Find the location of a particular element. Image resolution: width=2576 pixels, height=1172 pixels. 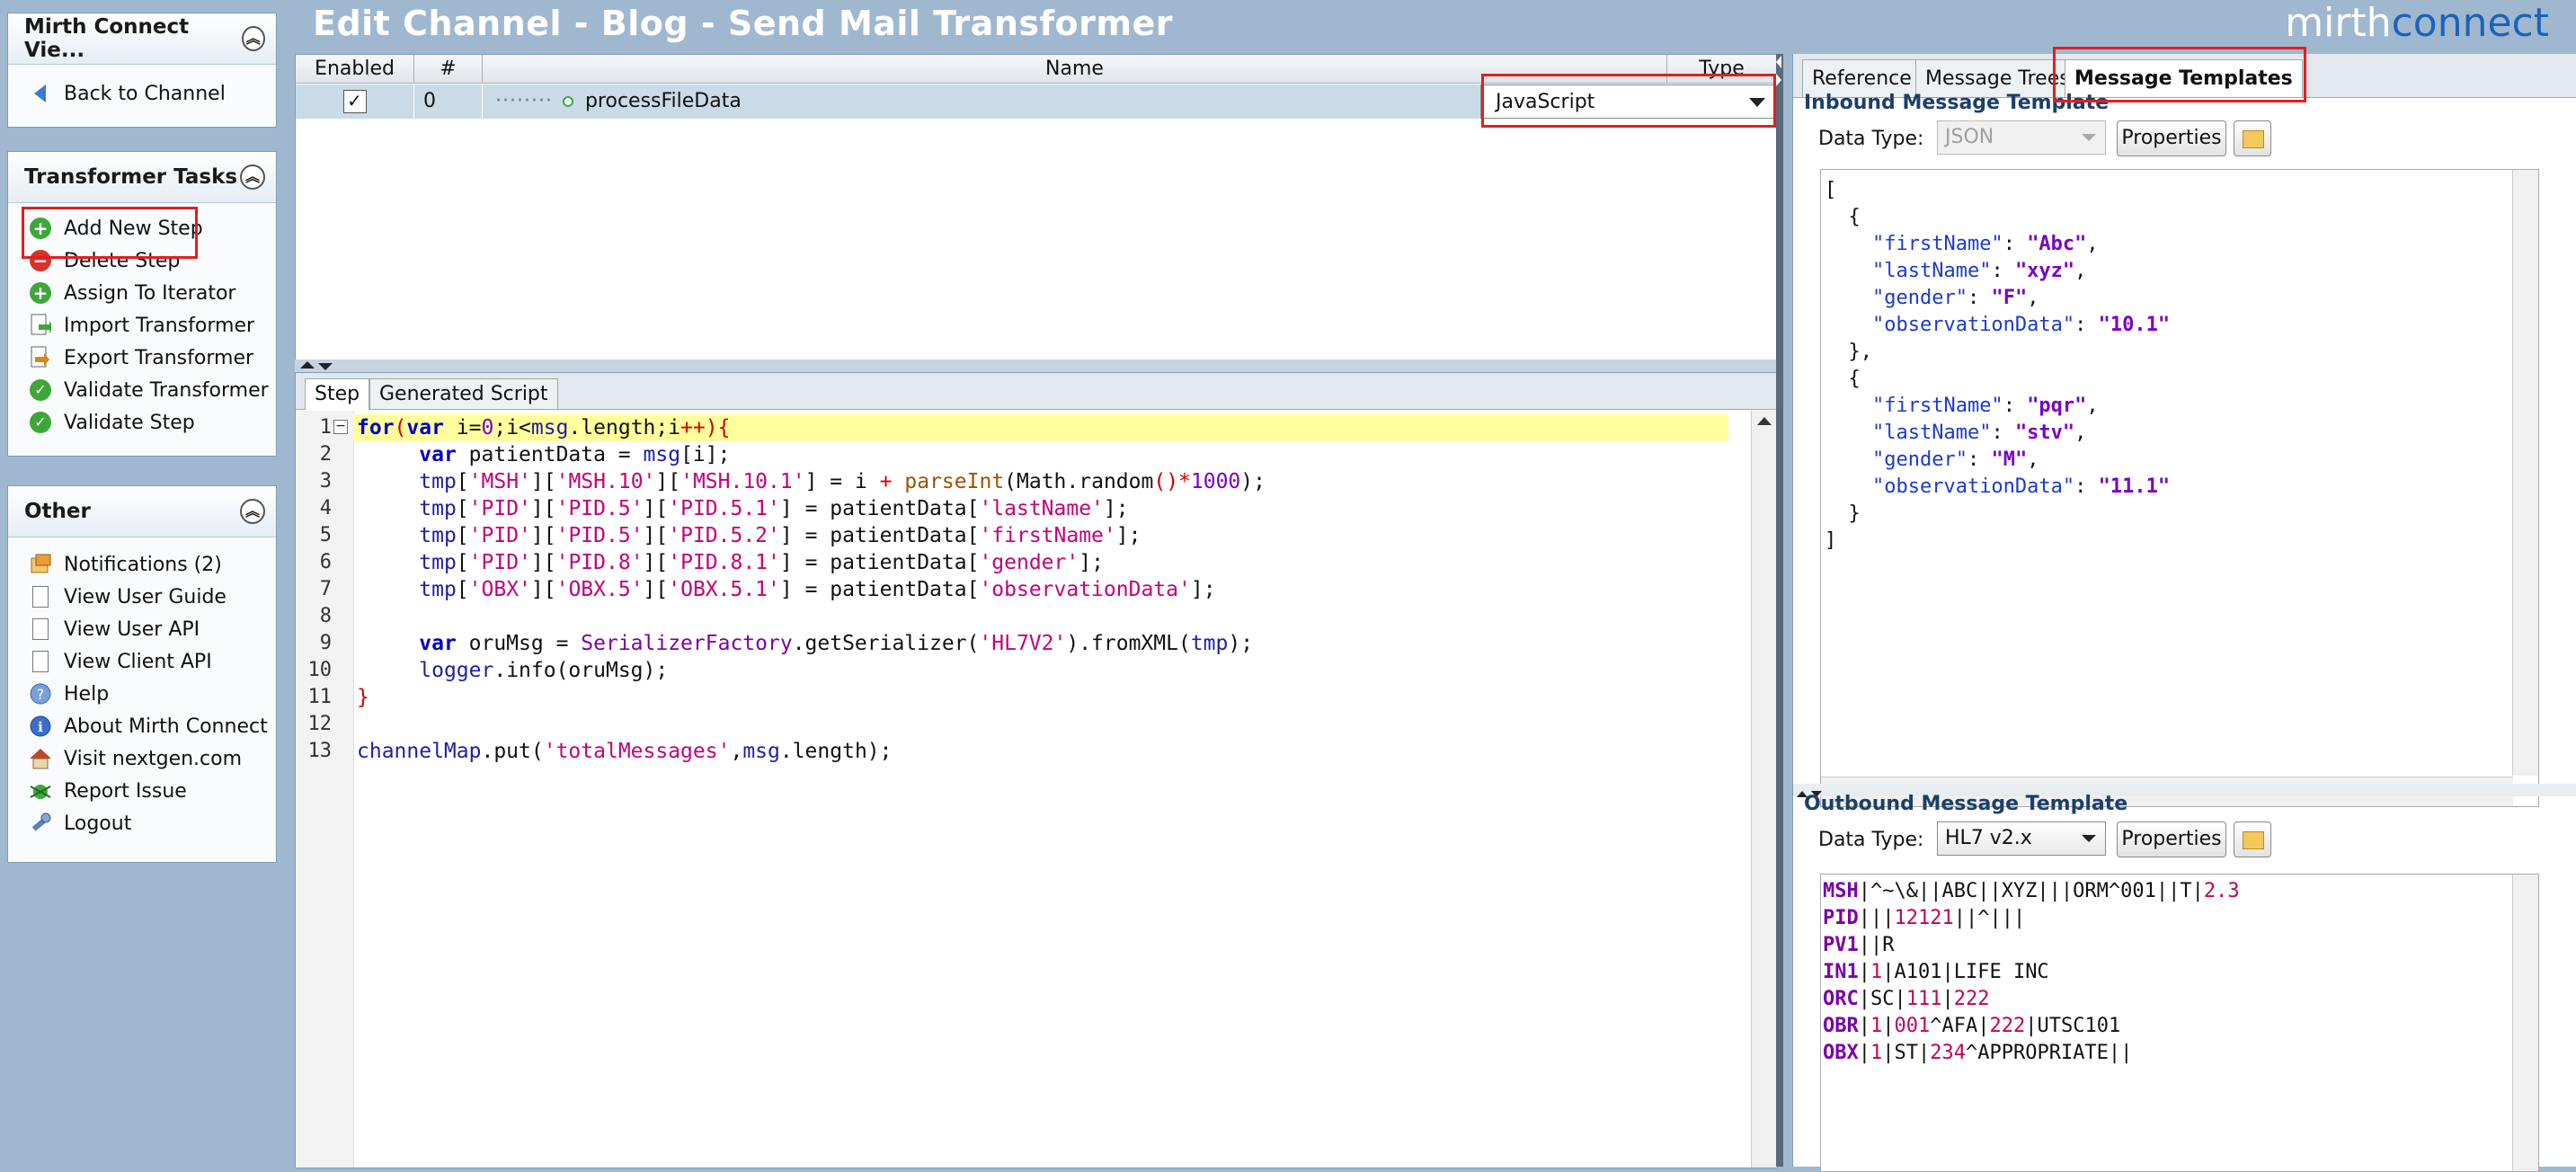

info-icon: i is located at coordinates (40, 726).